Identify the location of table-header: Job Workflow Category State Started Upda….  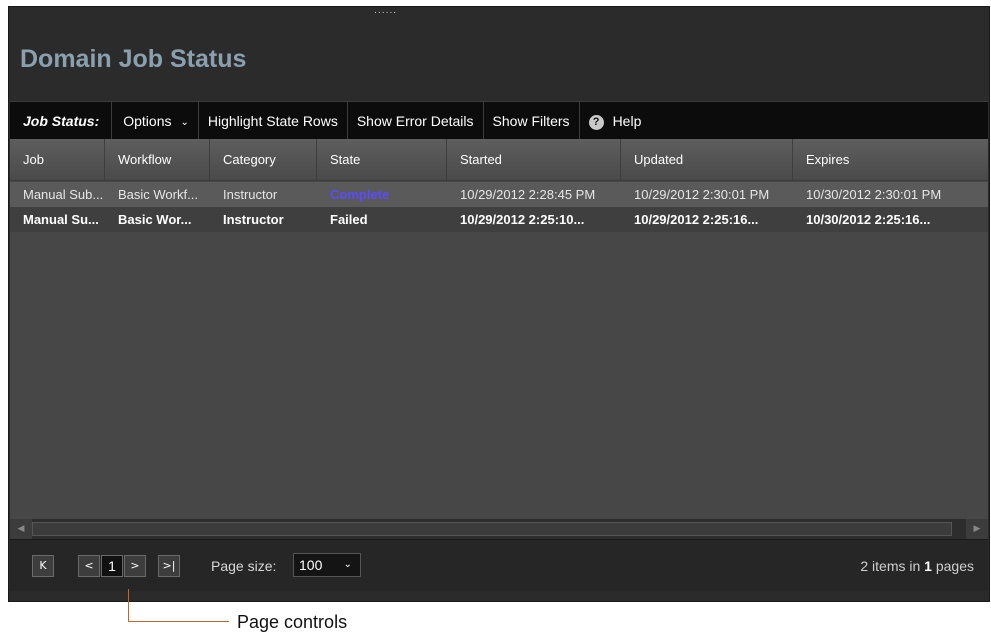
(499, 160).